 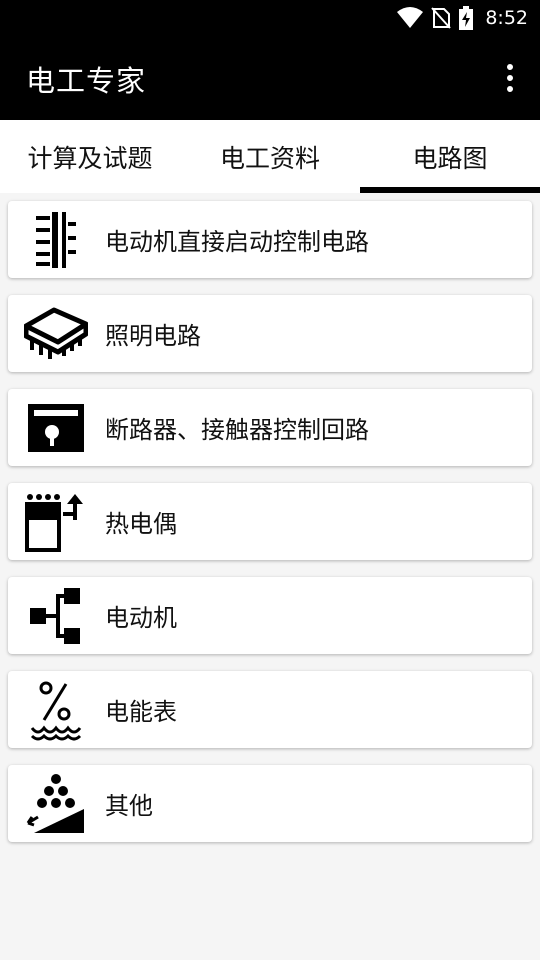 What do you see at coordinates (141, 618) in the screenshot?
I see `list-item-label: 电动机` at bounding box center [141, 618].